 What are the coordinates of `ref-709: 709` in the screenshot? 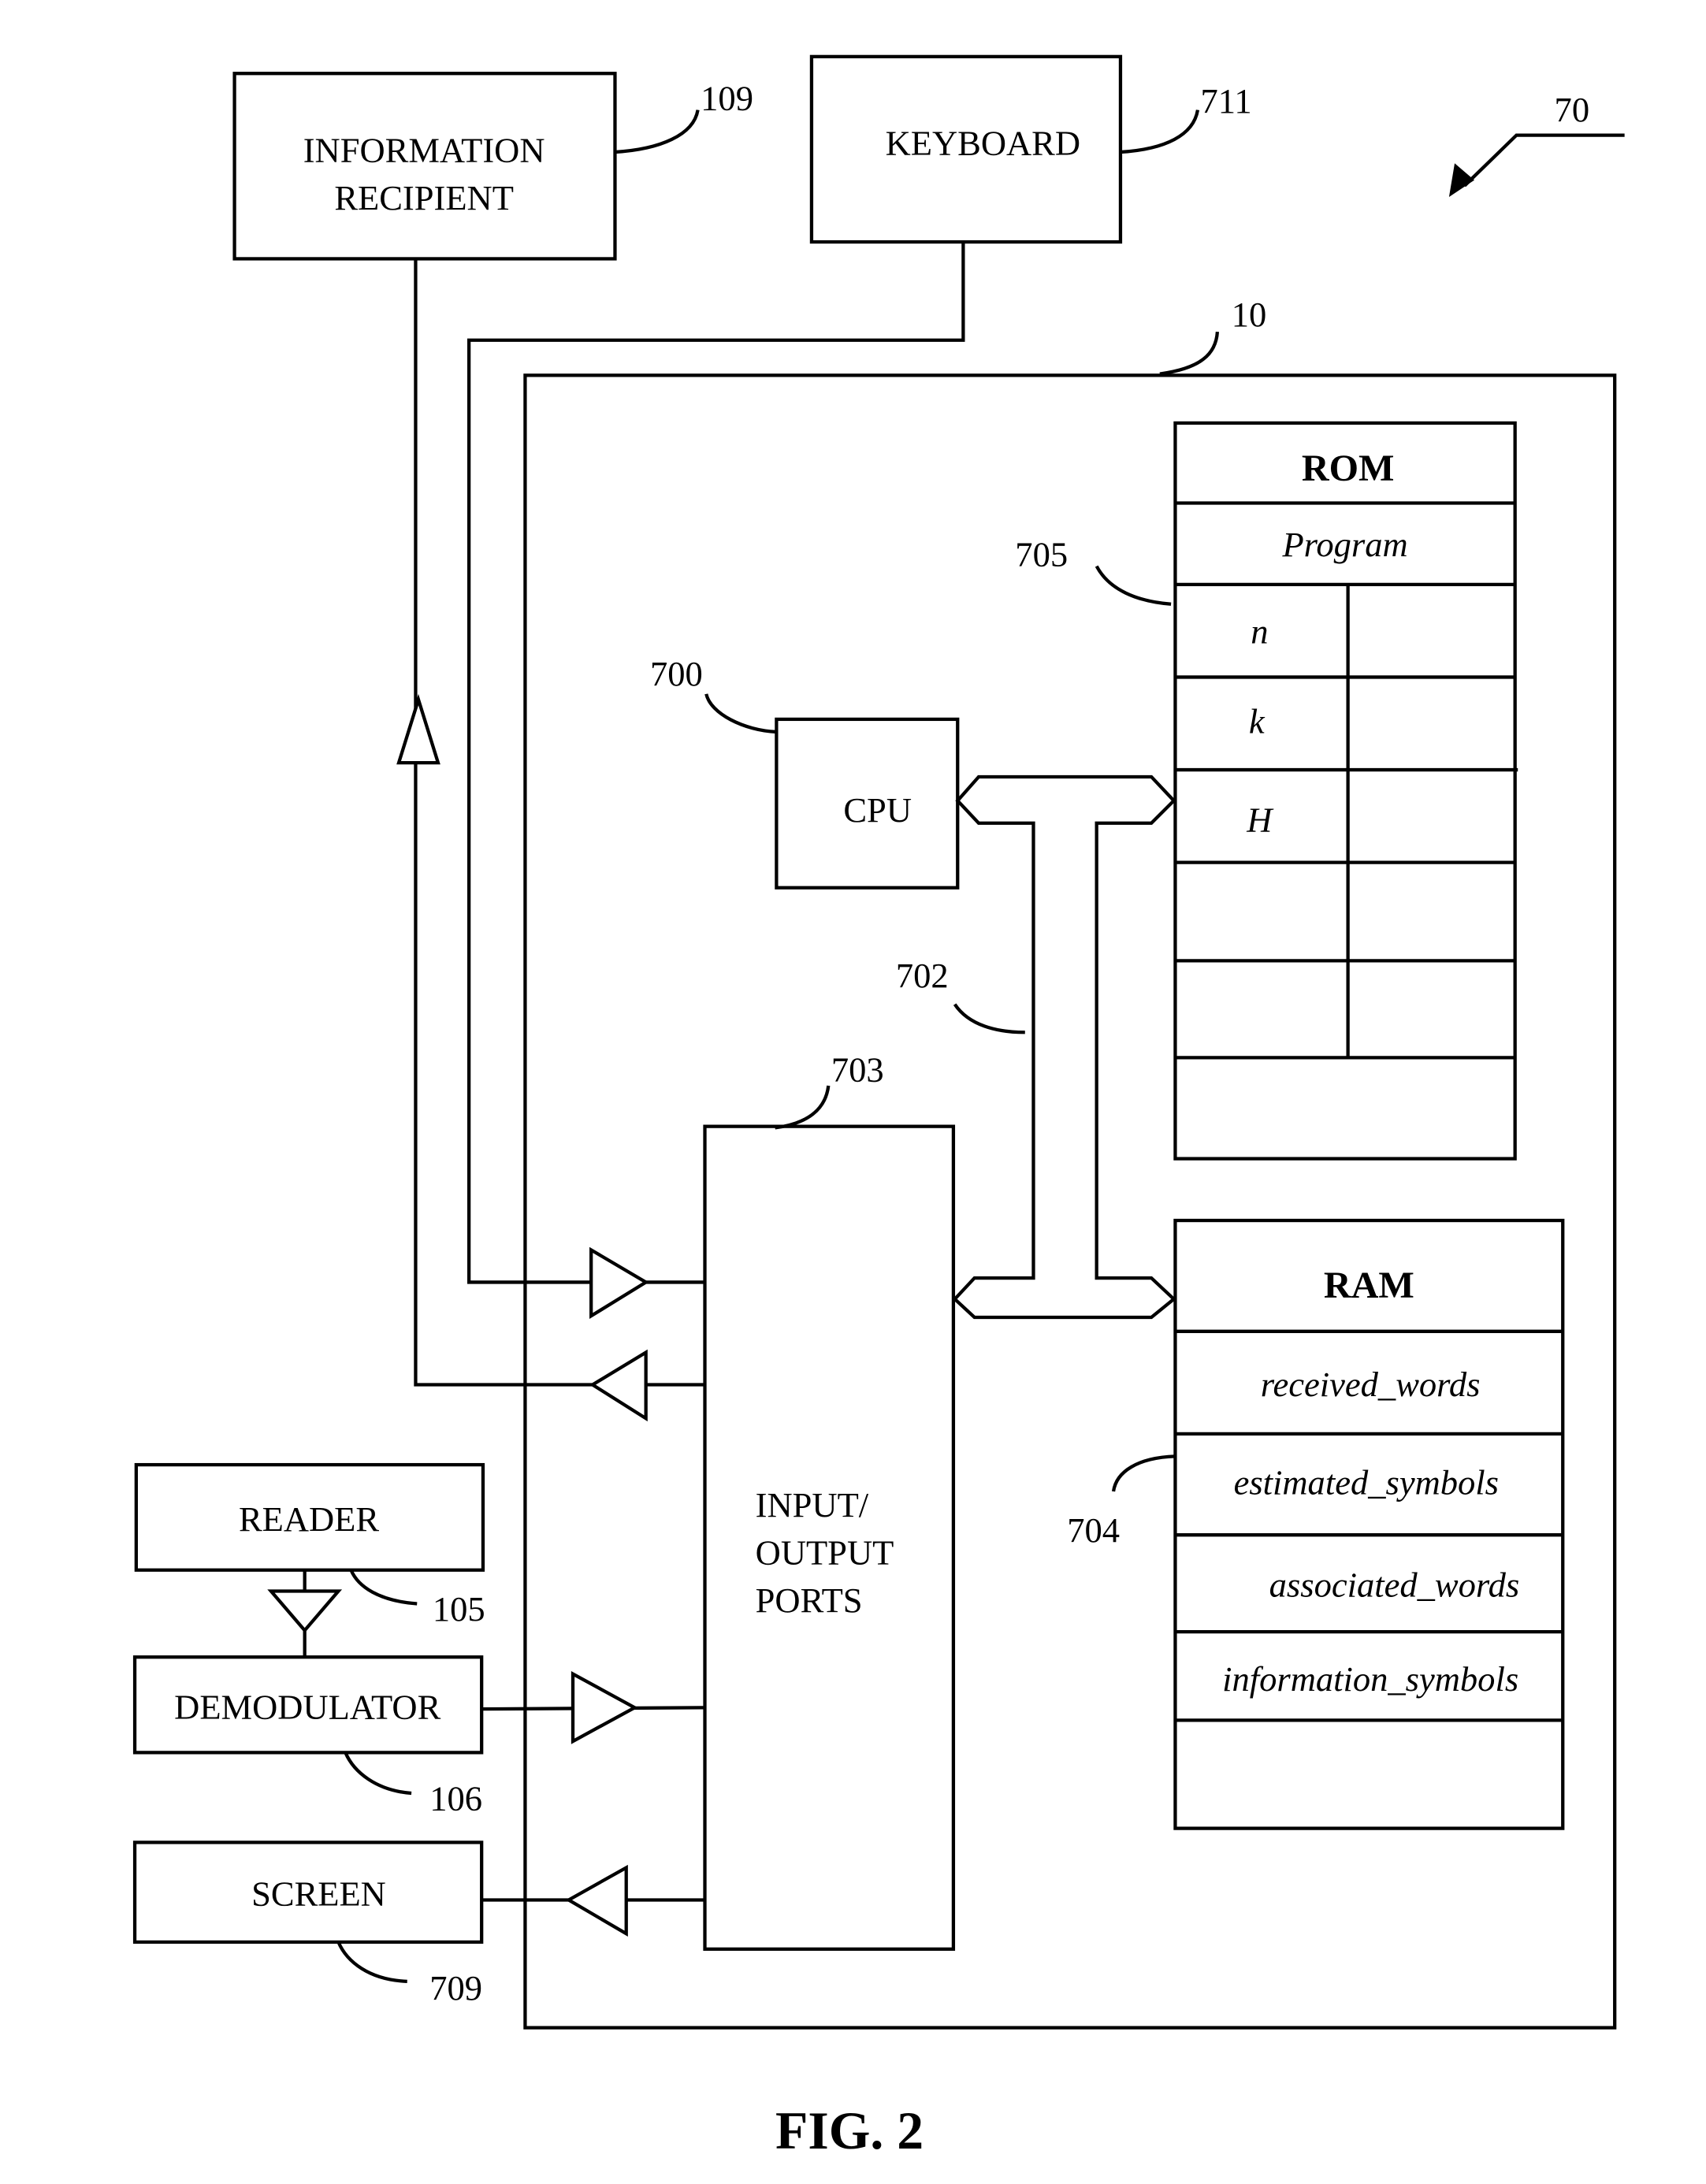 It's located at (455, 1988).